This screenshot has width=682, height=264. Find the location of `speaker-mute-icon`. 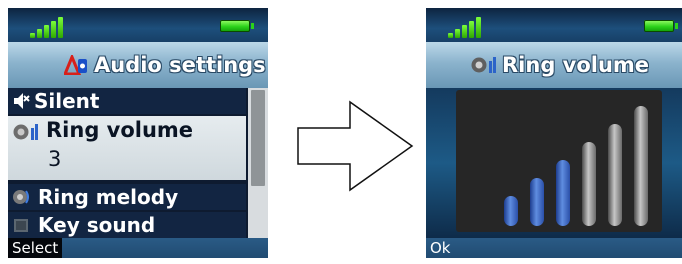

speaker-mute-icon is located at coordinates (22, 101).